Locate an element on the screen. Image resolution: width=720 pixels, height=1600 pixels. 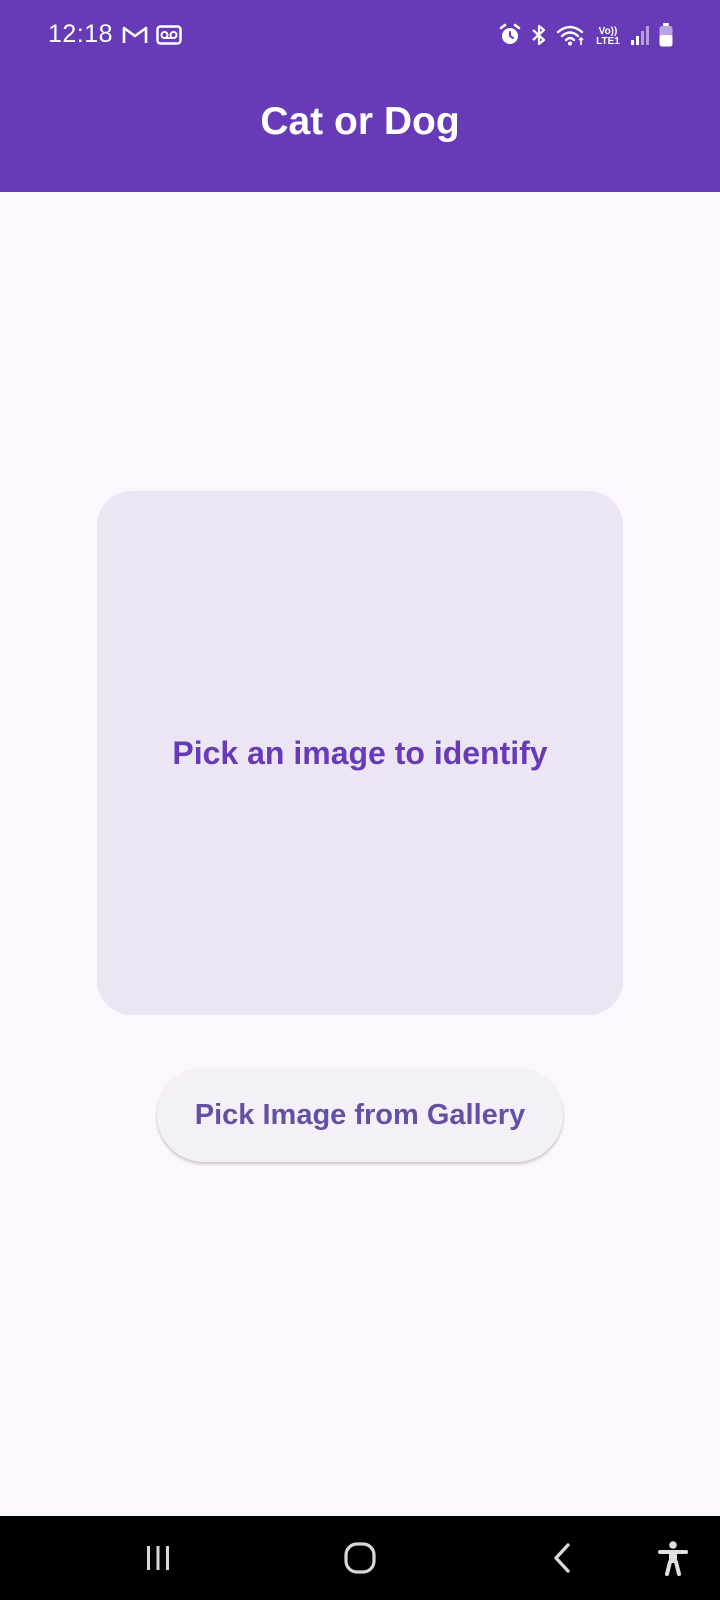
placeholder-text: Pick an image to identify is located at coordinates (360, 752).